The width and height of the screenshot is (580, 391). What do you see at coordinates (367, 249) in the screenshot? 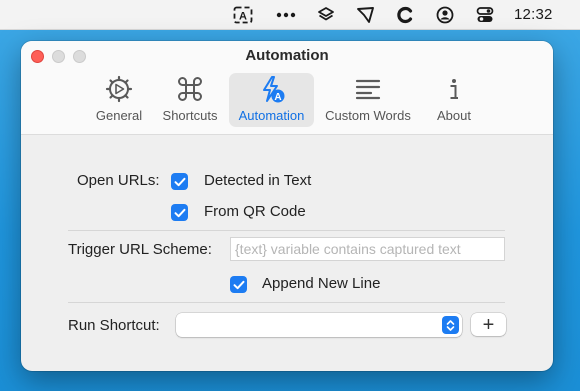
I see `trigger-url-scheme-input` at bounding box center [367, 249].